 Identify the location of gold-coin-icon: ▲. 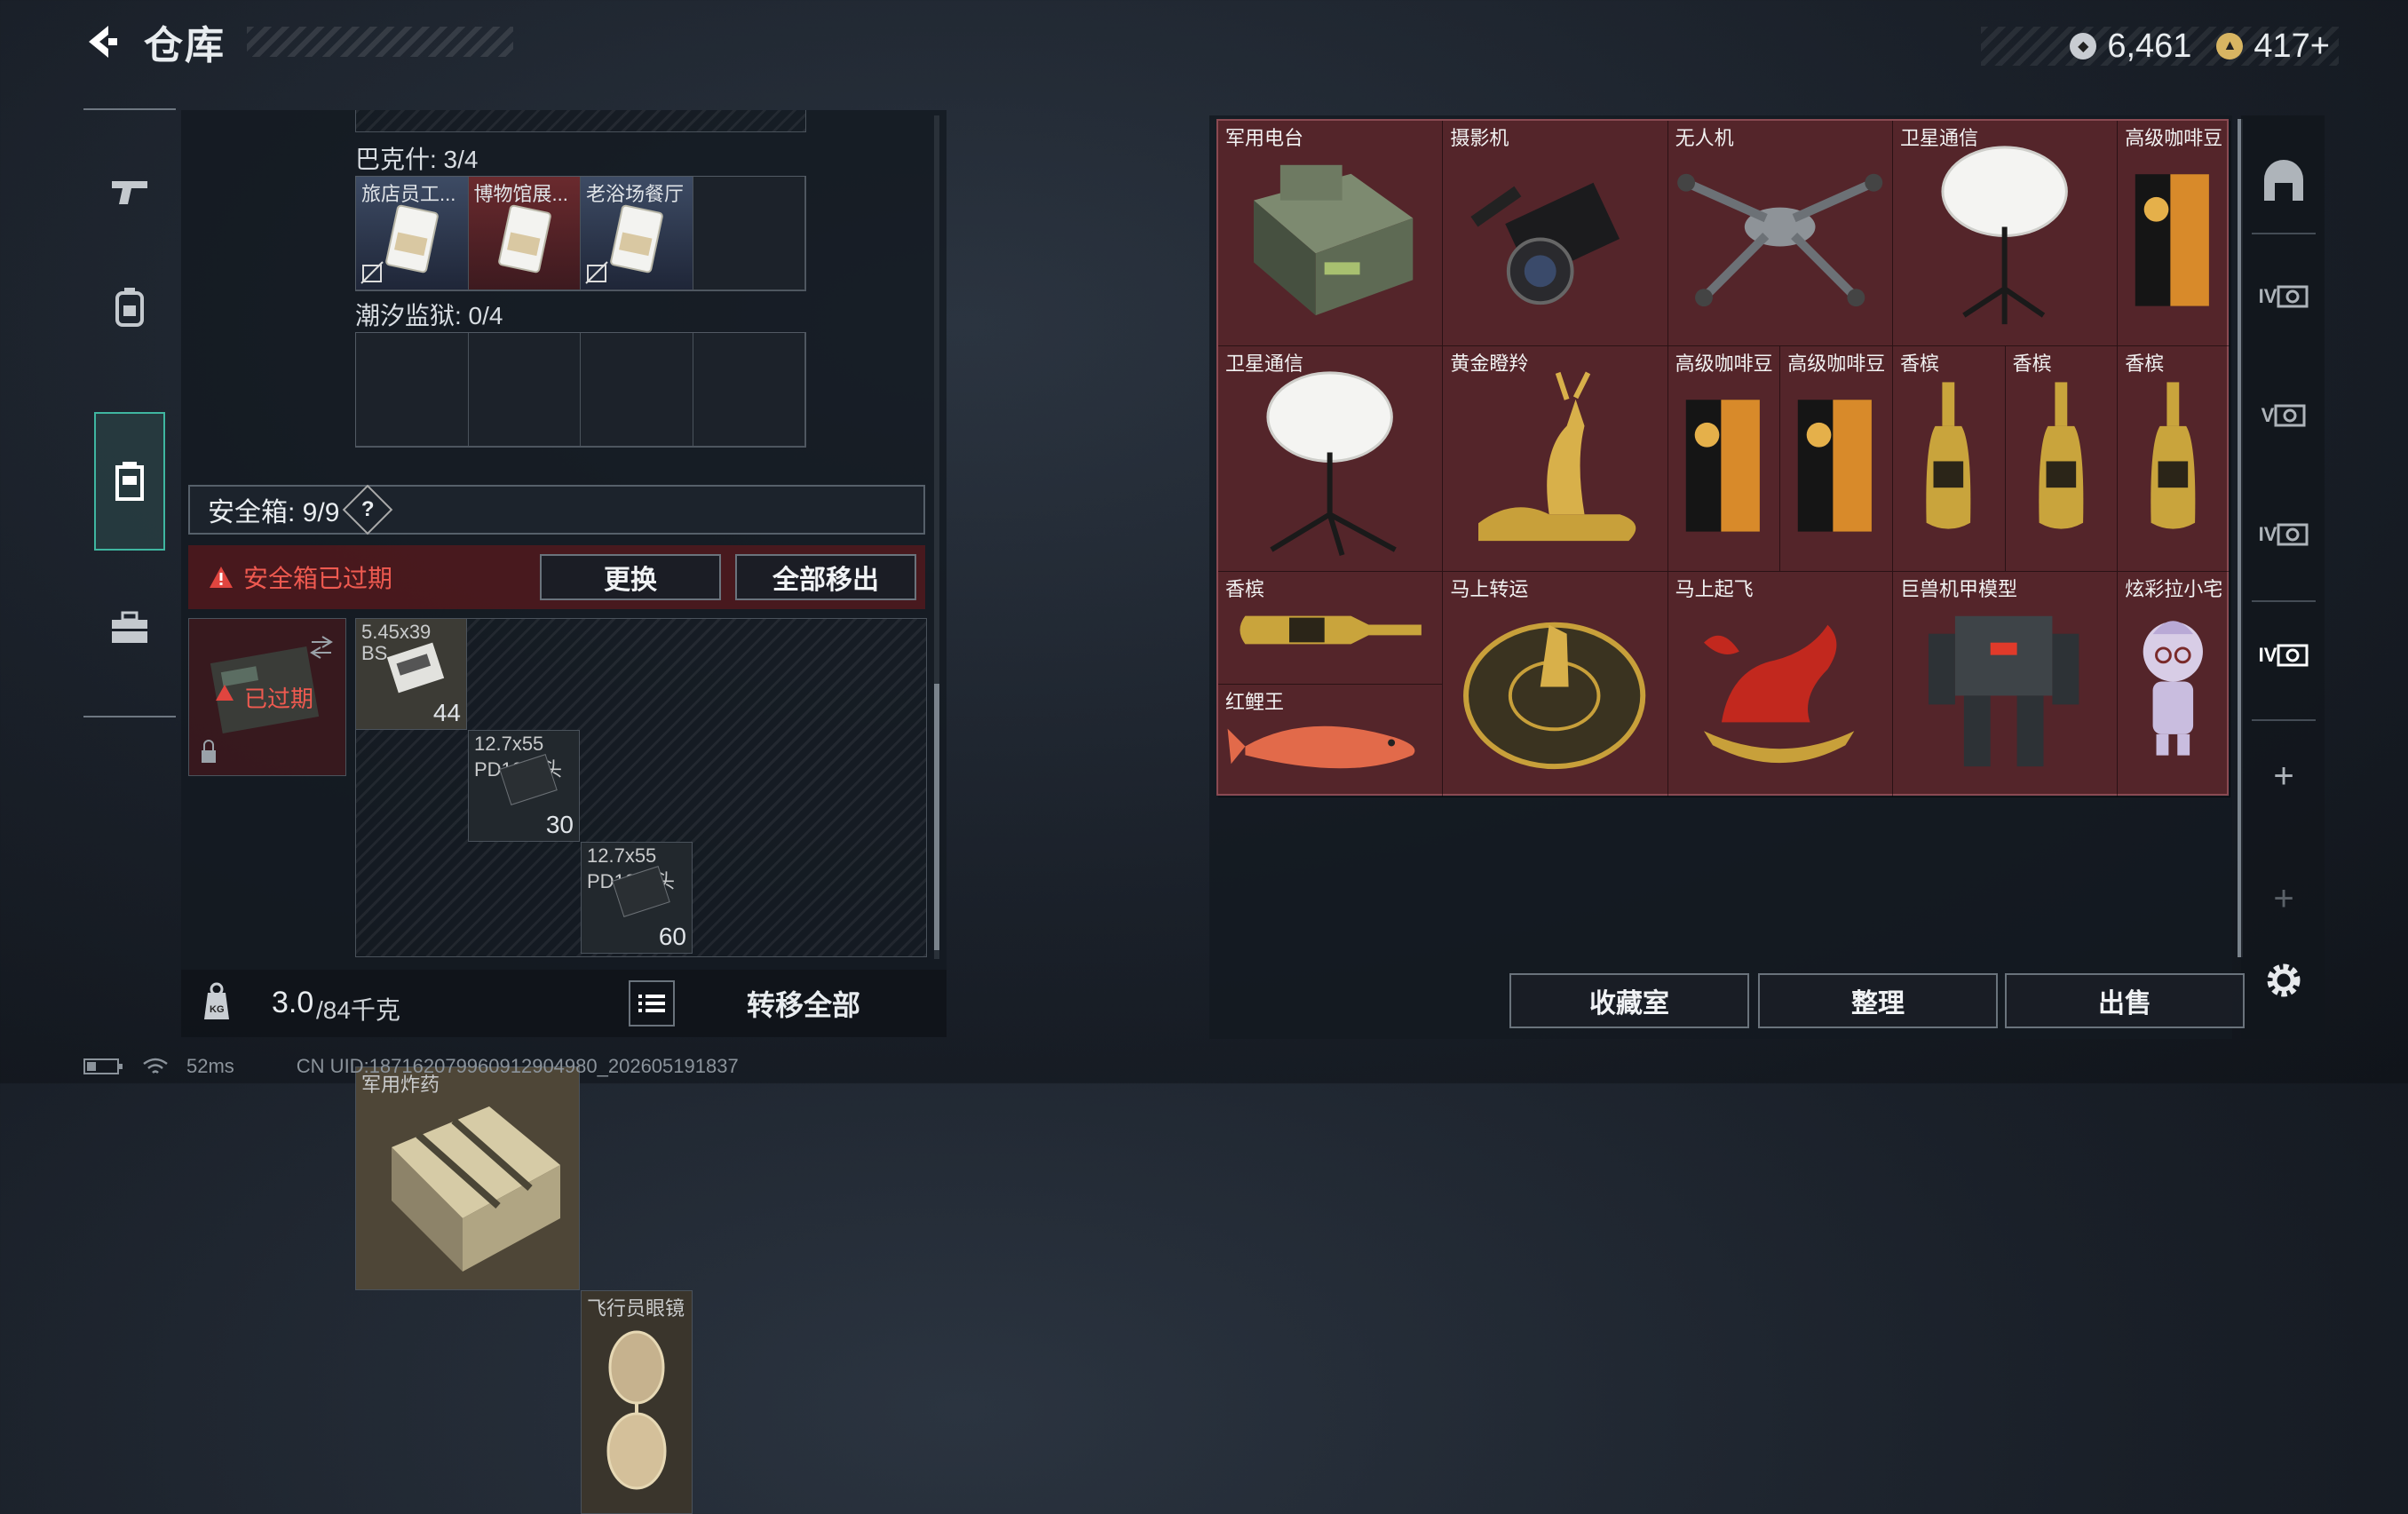
(2230, 46).